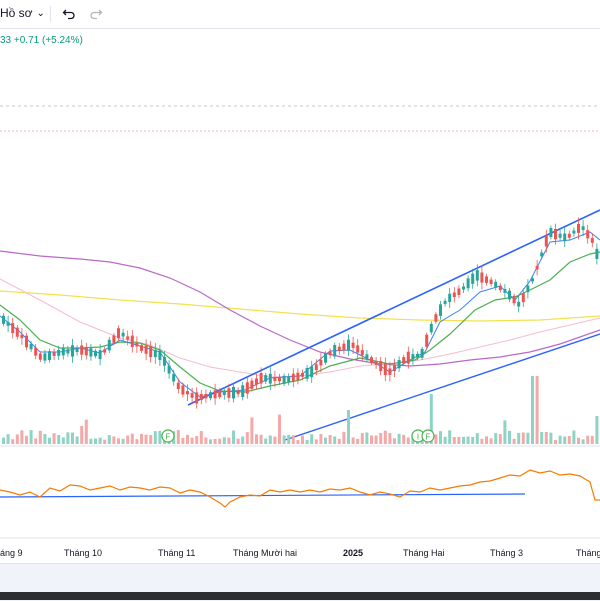 This screenshot has width=600, height=601. What do you see at coordinates (418, 437) in the screenshot?
I see `earnings-marker-label: I` at bounding box center [418, 437].